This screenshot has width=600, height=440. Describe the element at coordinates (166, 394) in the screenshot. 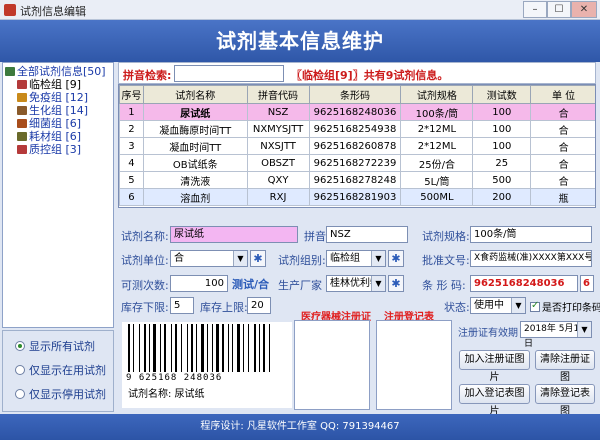

I see `barcode-caption: 试剂名称: 尿试纸` at that location.